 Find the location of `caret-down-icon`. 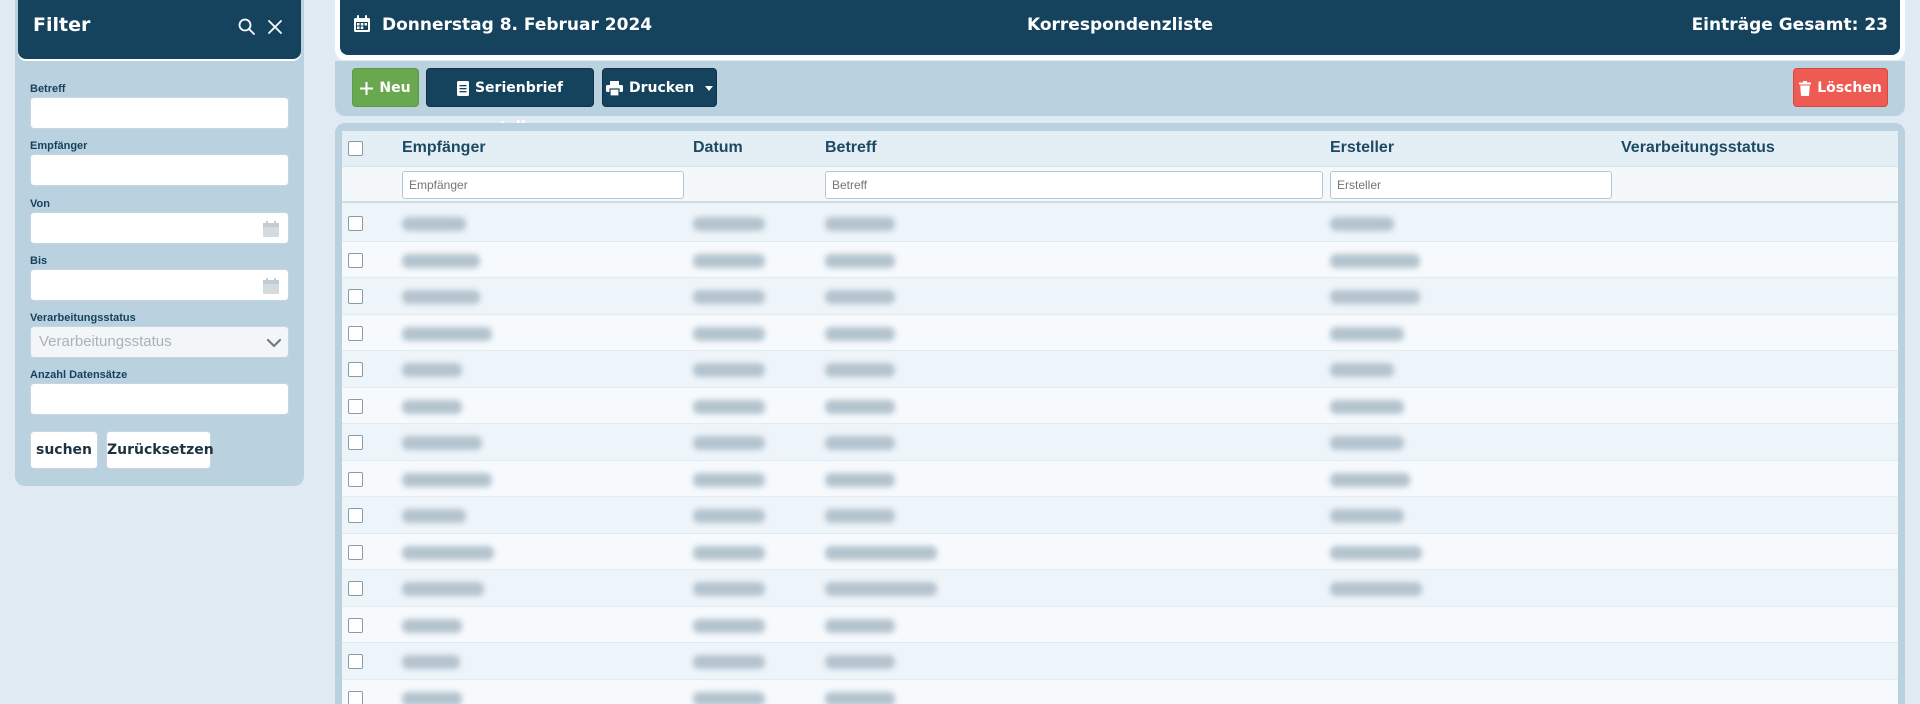

caret-down-icon is located at coordinates (709, 88).